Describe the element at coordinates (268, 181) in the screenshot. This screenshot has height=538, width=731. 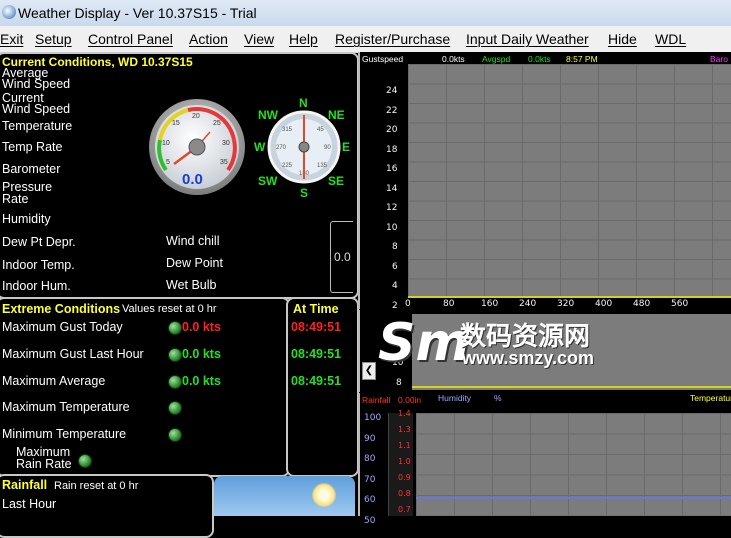
I see `compass-sw: SW` at that location.